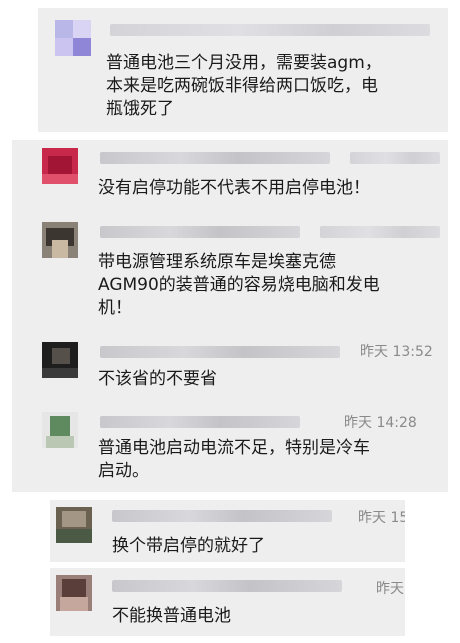 This screenshot has height=643, width=460. What do you see at coordinates (123, 471) in the screenshot?
I see `comment-line: 启动。` at bounding box center [123, 471].